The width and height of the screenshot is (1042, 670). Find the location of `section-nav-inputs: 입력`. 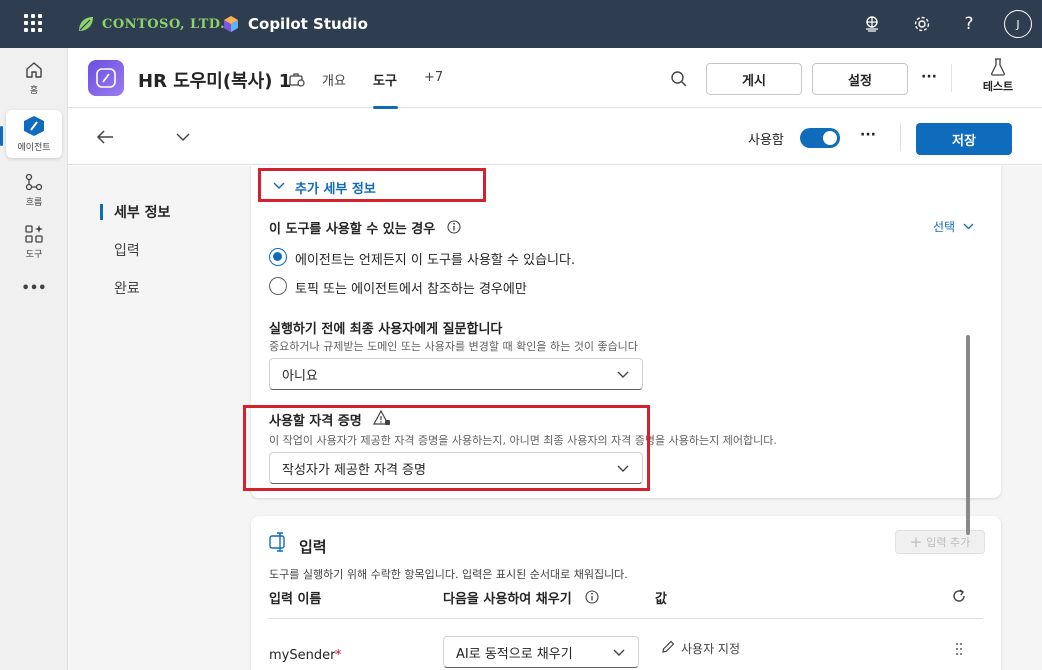

section-nav-inputs: 입력 is located at coordinates (127, 250).